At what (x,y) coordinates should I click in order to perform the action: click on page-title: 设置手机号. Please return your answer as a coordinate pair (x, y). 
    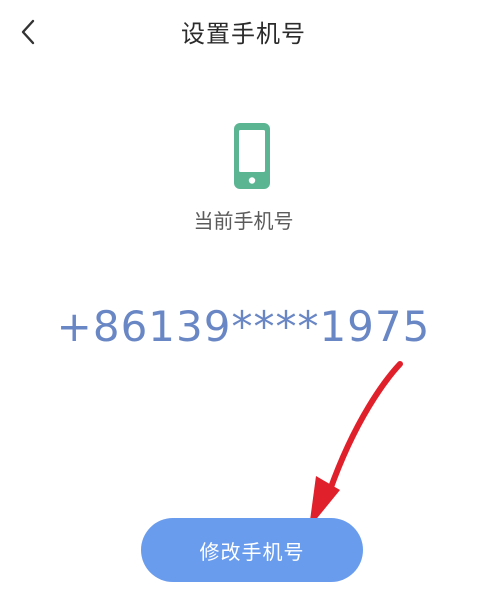
    Looking at the image, I should click on (243, 34).